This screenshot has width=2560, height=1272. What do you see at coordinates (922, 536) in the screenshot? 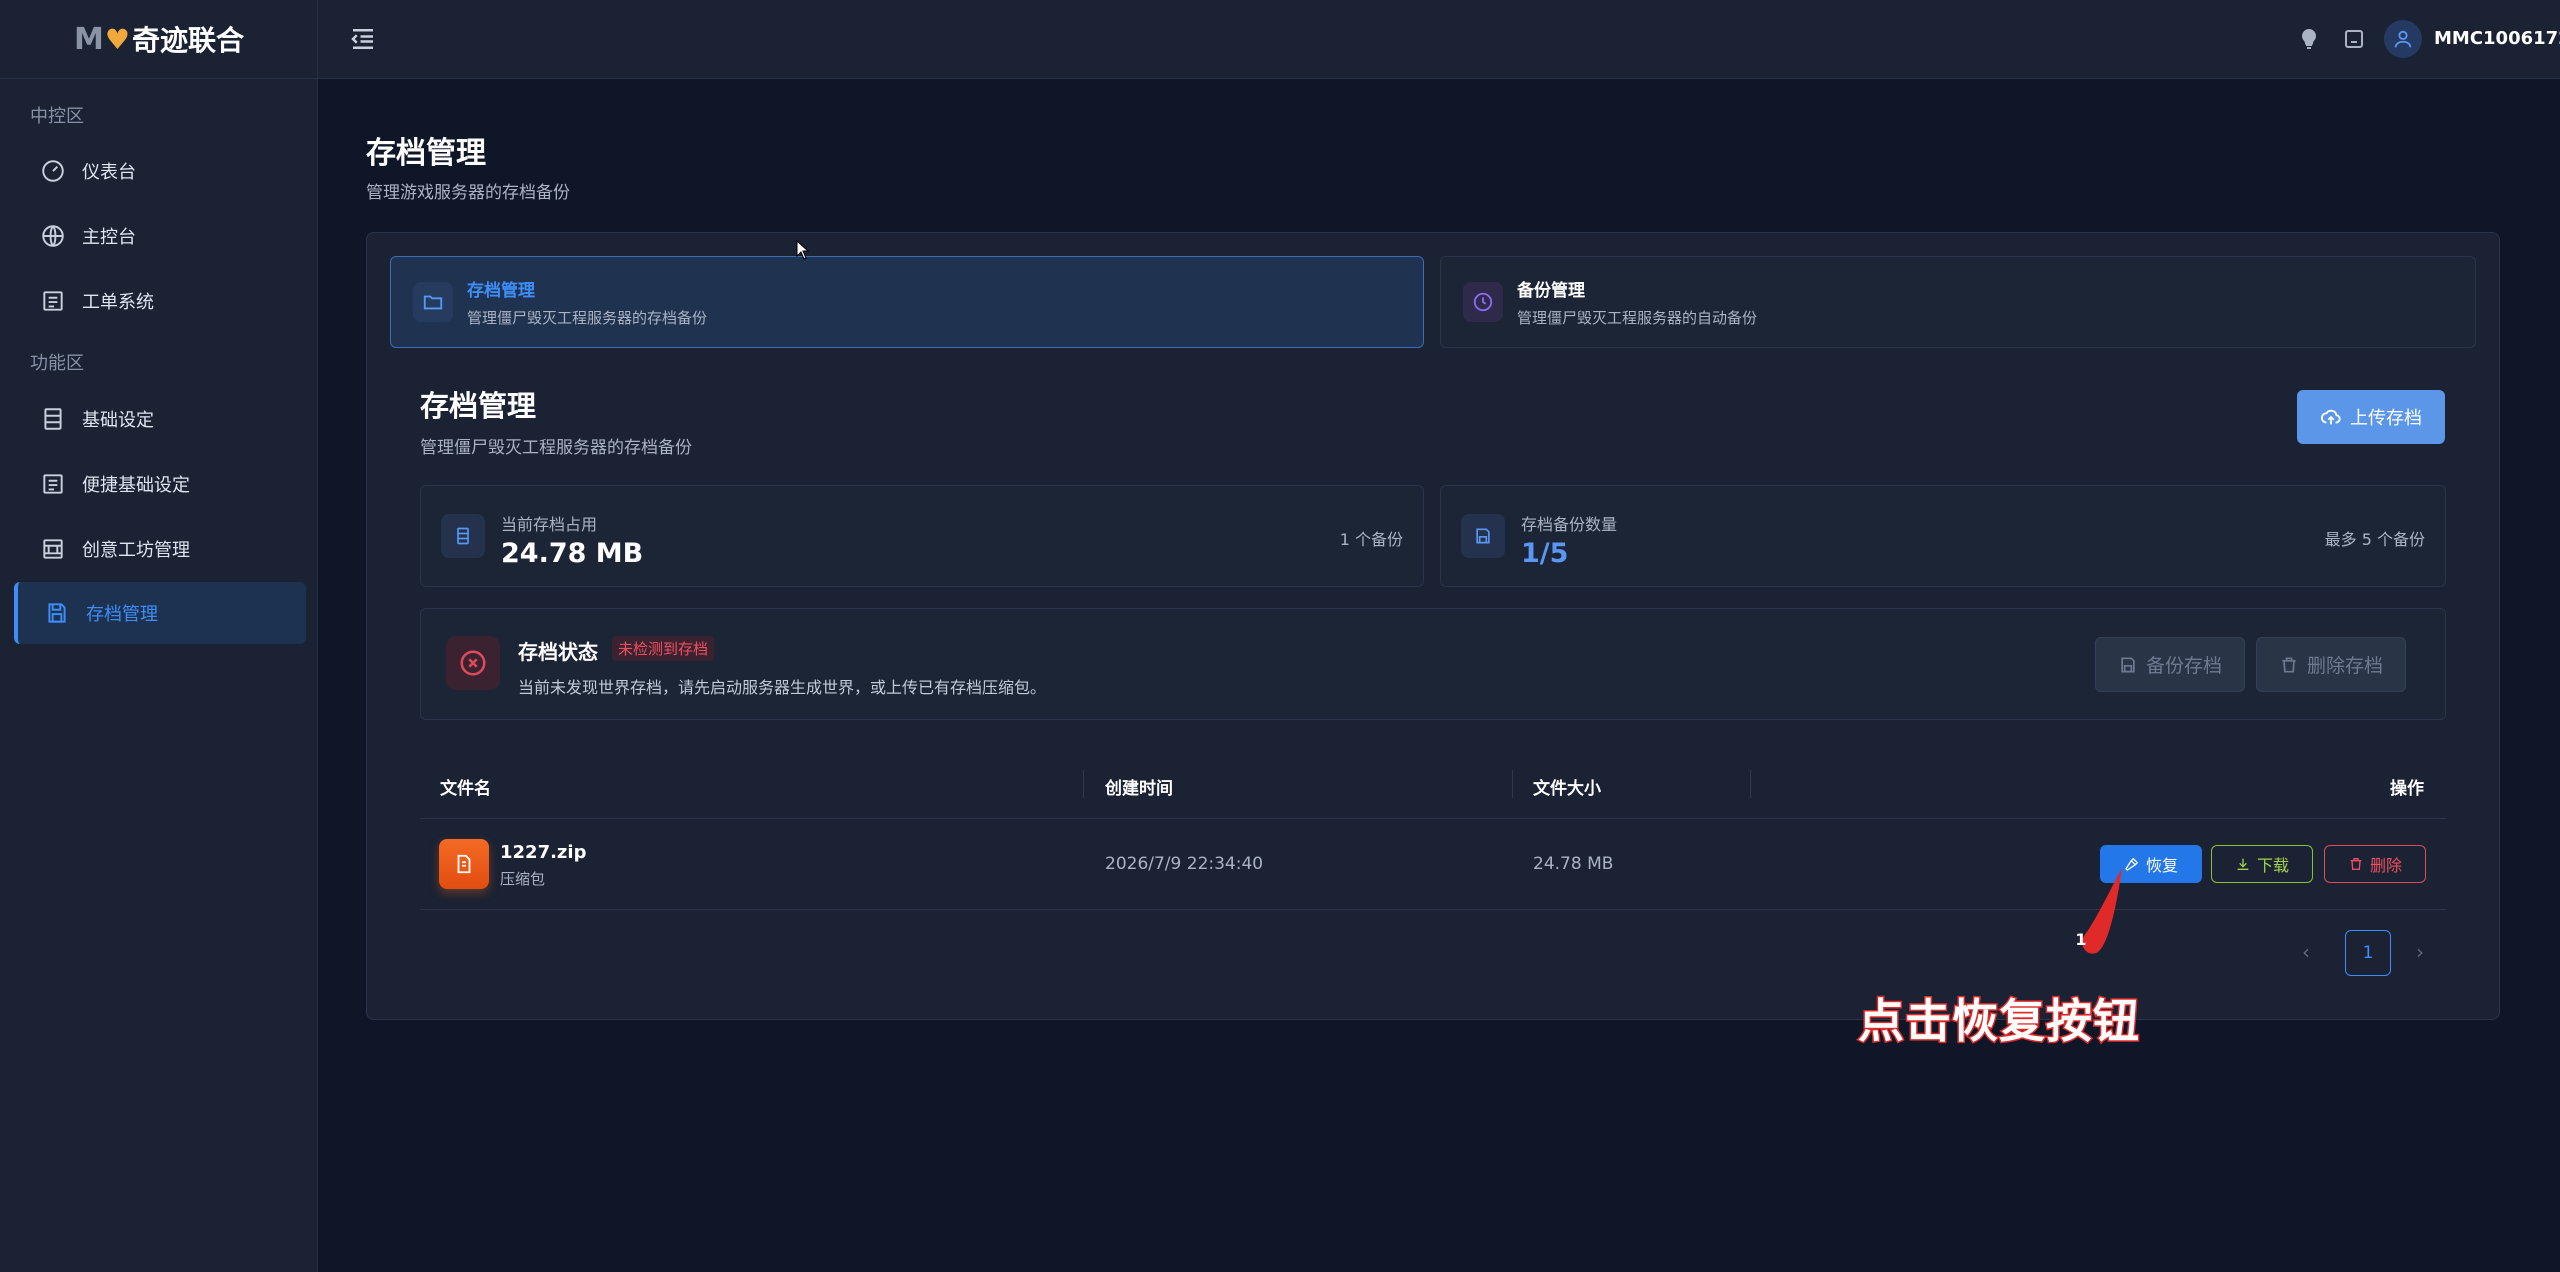
I see `stat-card-storage: 当前存档占用 24.78 MB 1 个备份` at bounding box center [922, 536].